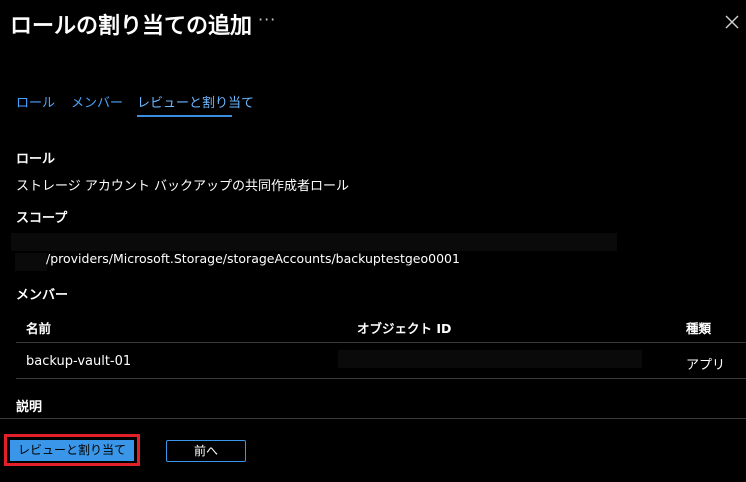 Image resolution: width=746 pixels, height=482 pixels. I want to click on scope-section-label: スコープ, so click(42, 218).